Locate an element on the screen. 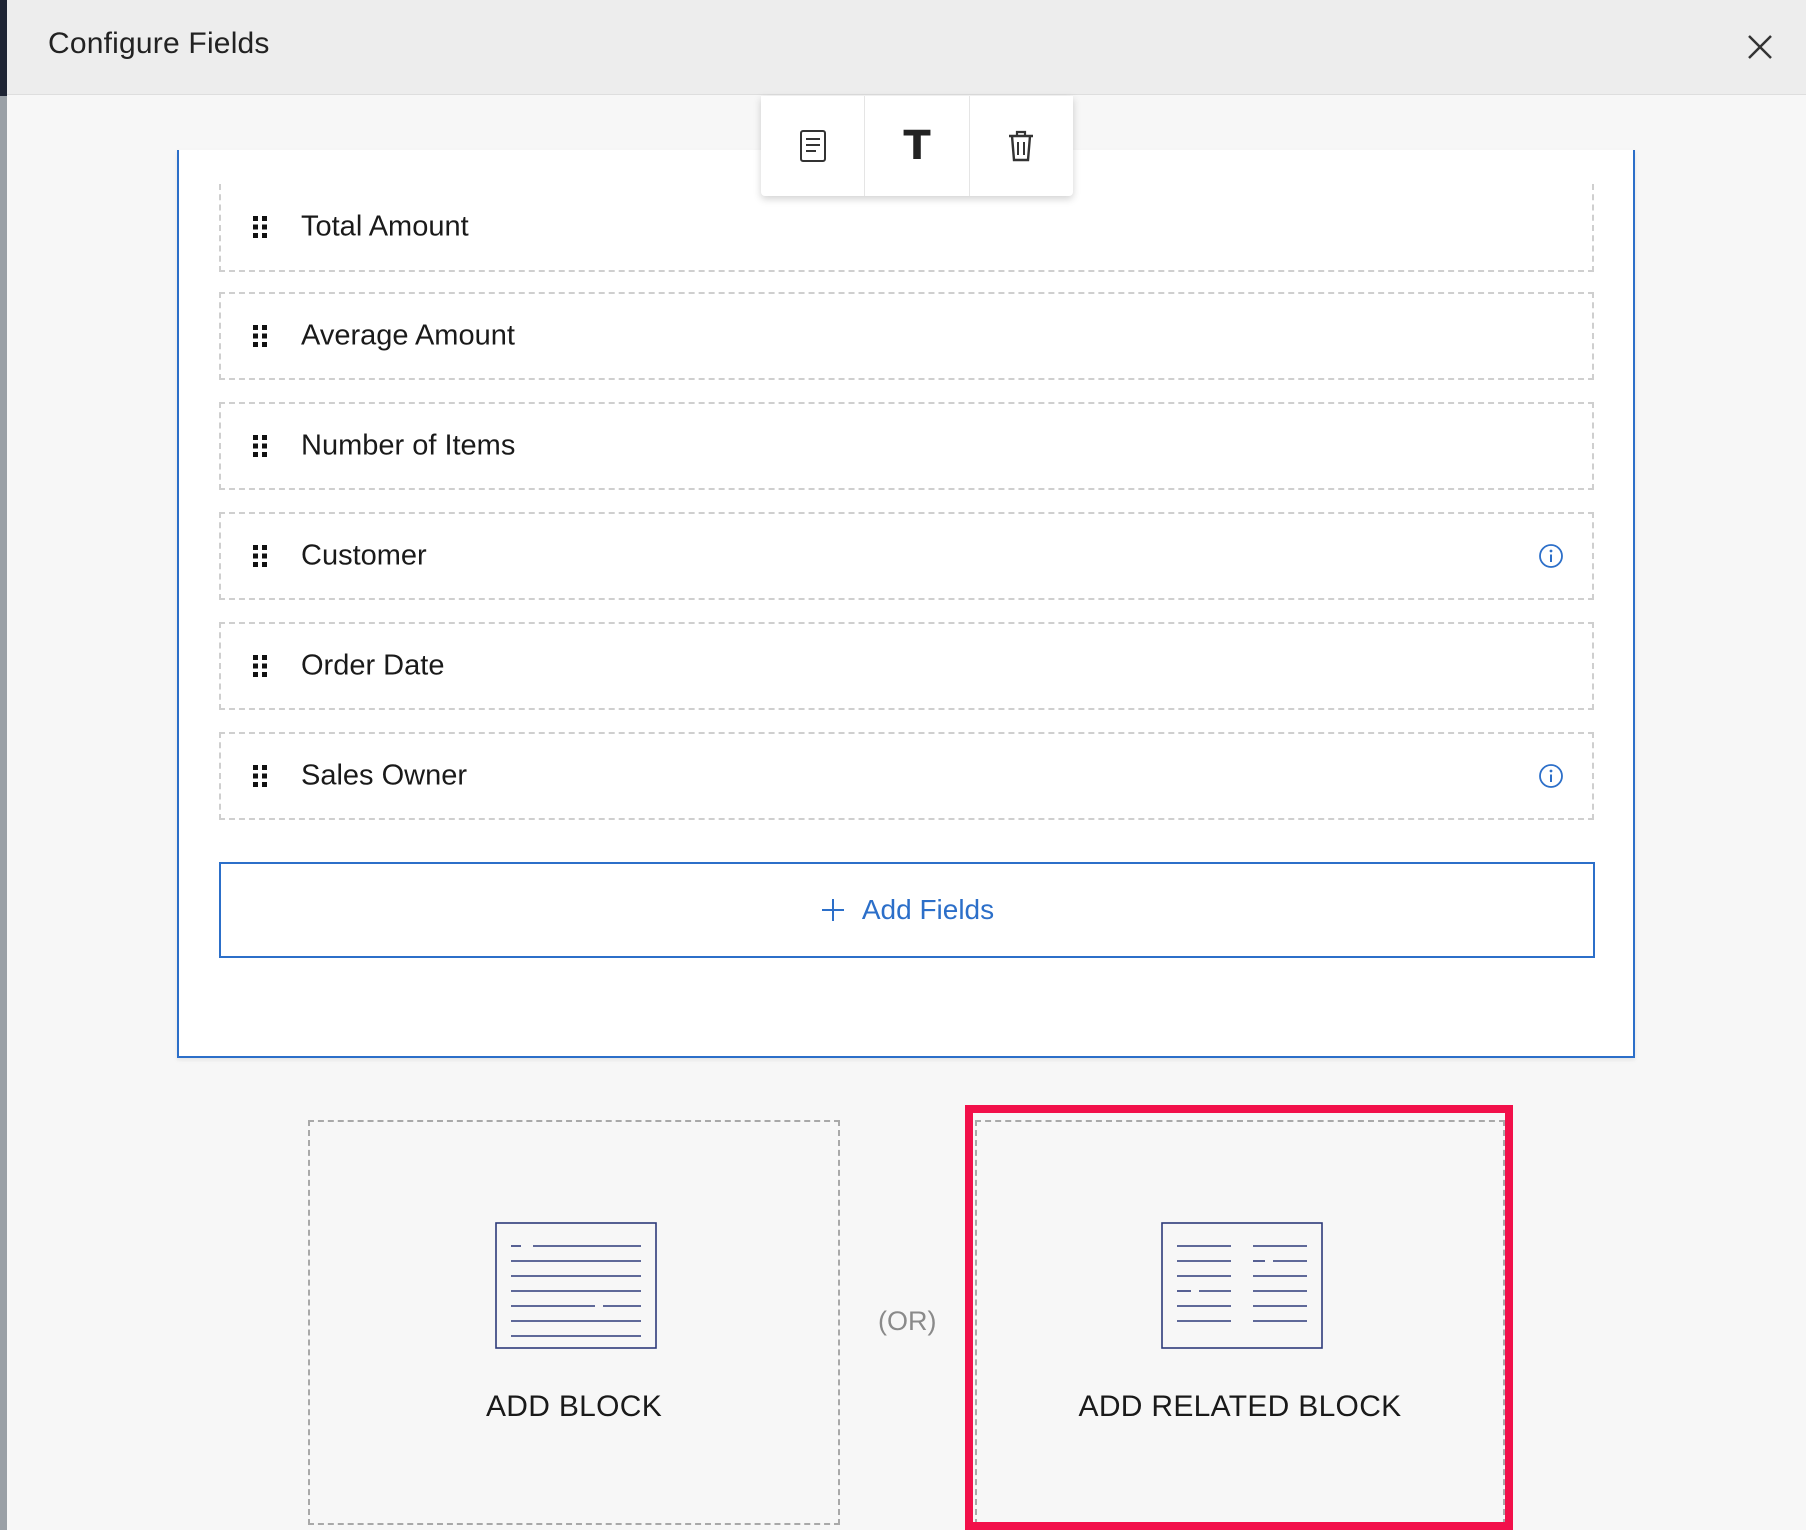 The image size is (1806, 1530). field-label: Sales Owner is located at coordinates (384, 775).